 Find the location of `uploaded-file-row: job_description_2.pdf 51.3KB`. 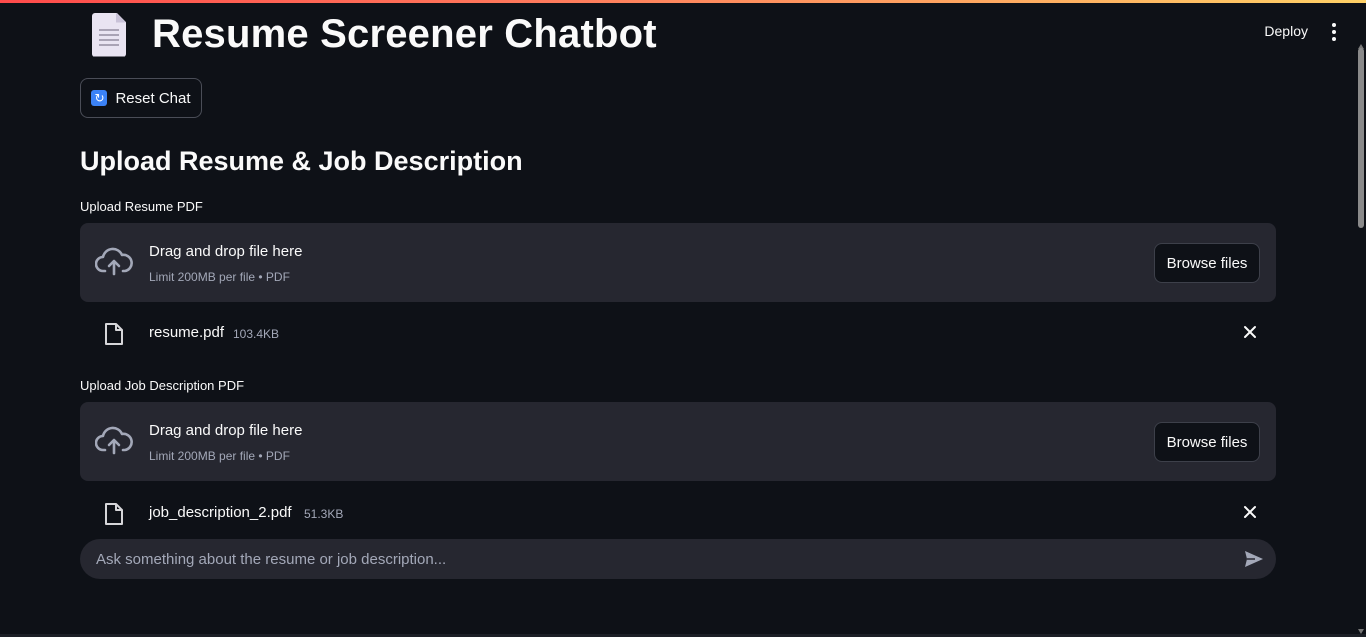

uploaded-file-row: job_description_2.pdf 51.3KB is located at coordinates (678, 516).